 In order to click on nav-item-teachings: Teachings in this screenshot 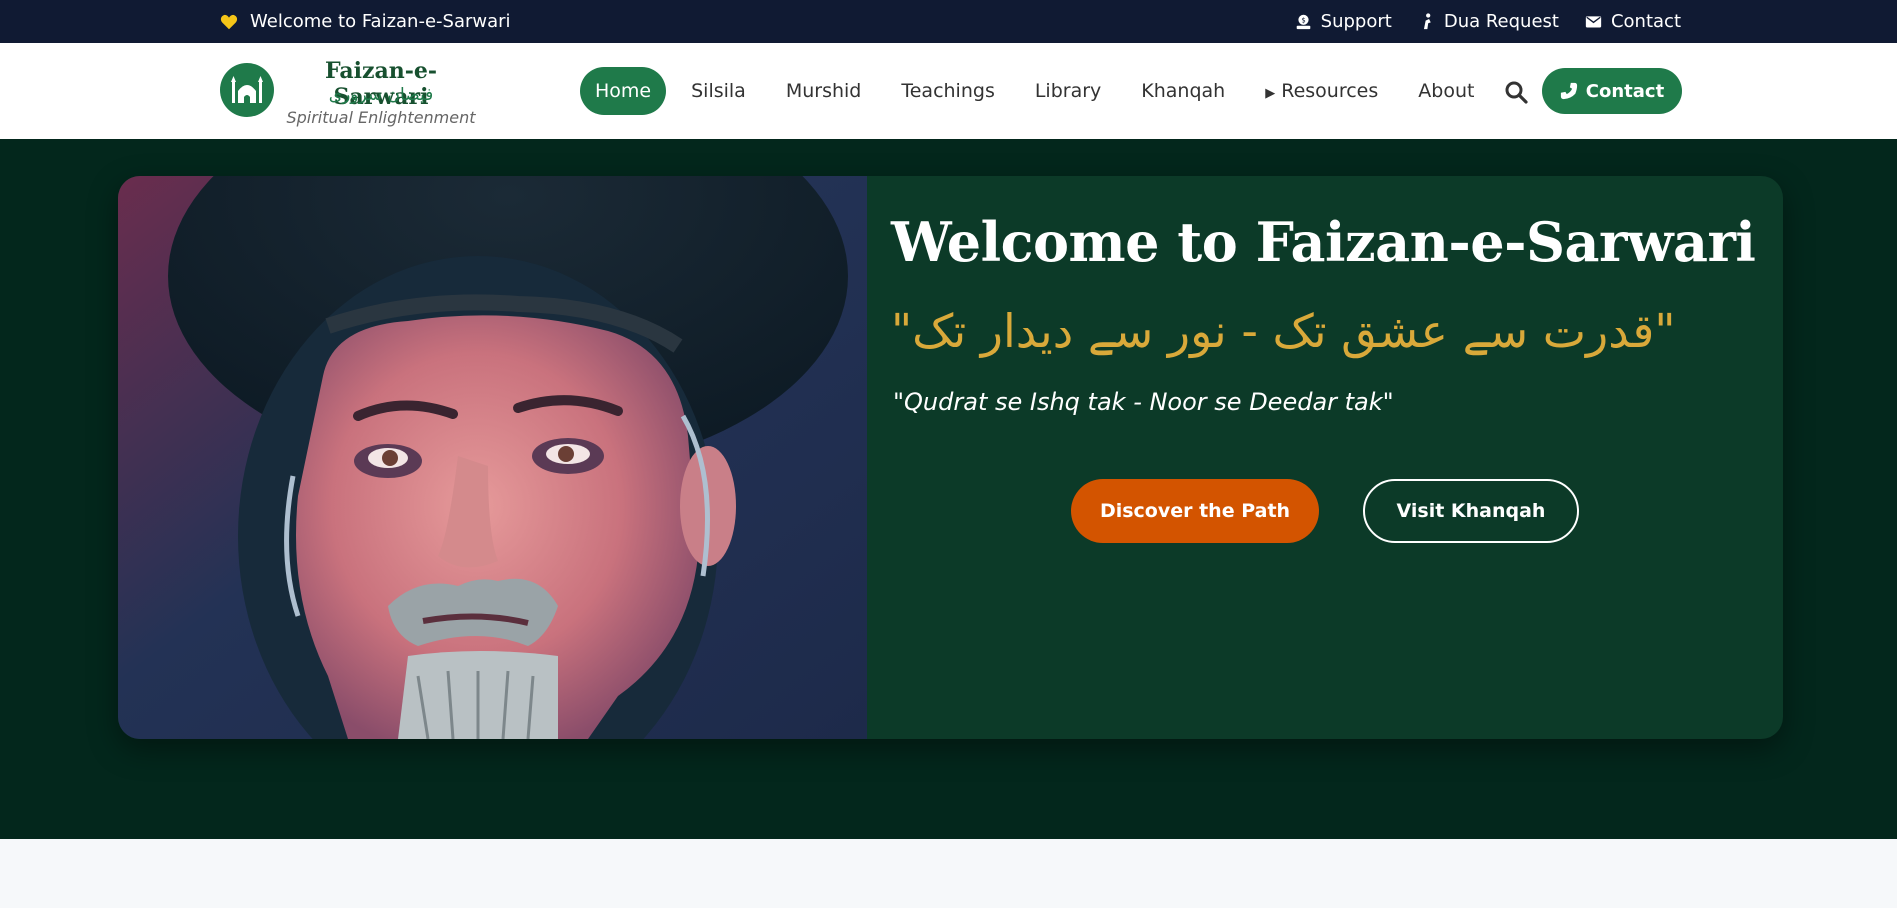, I will do `click(947, 91)`.